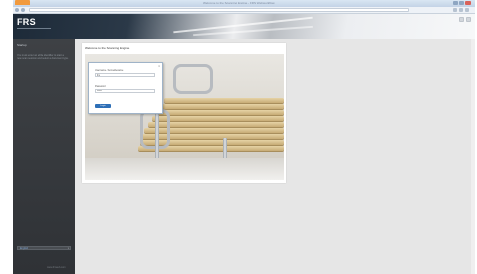  What do you see at coordinates (23, 10) in the screenshot?
I see `forward-arrow-icon` at bounding box center [23, 10].